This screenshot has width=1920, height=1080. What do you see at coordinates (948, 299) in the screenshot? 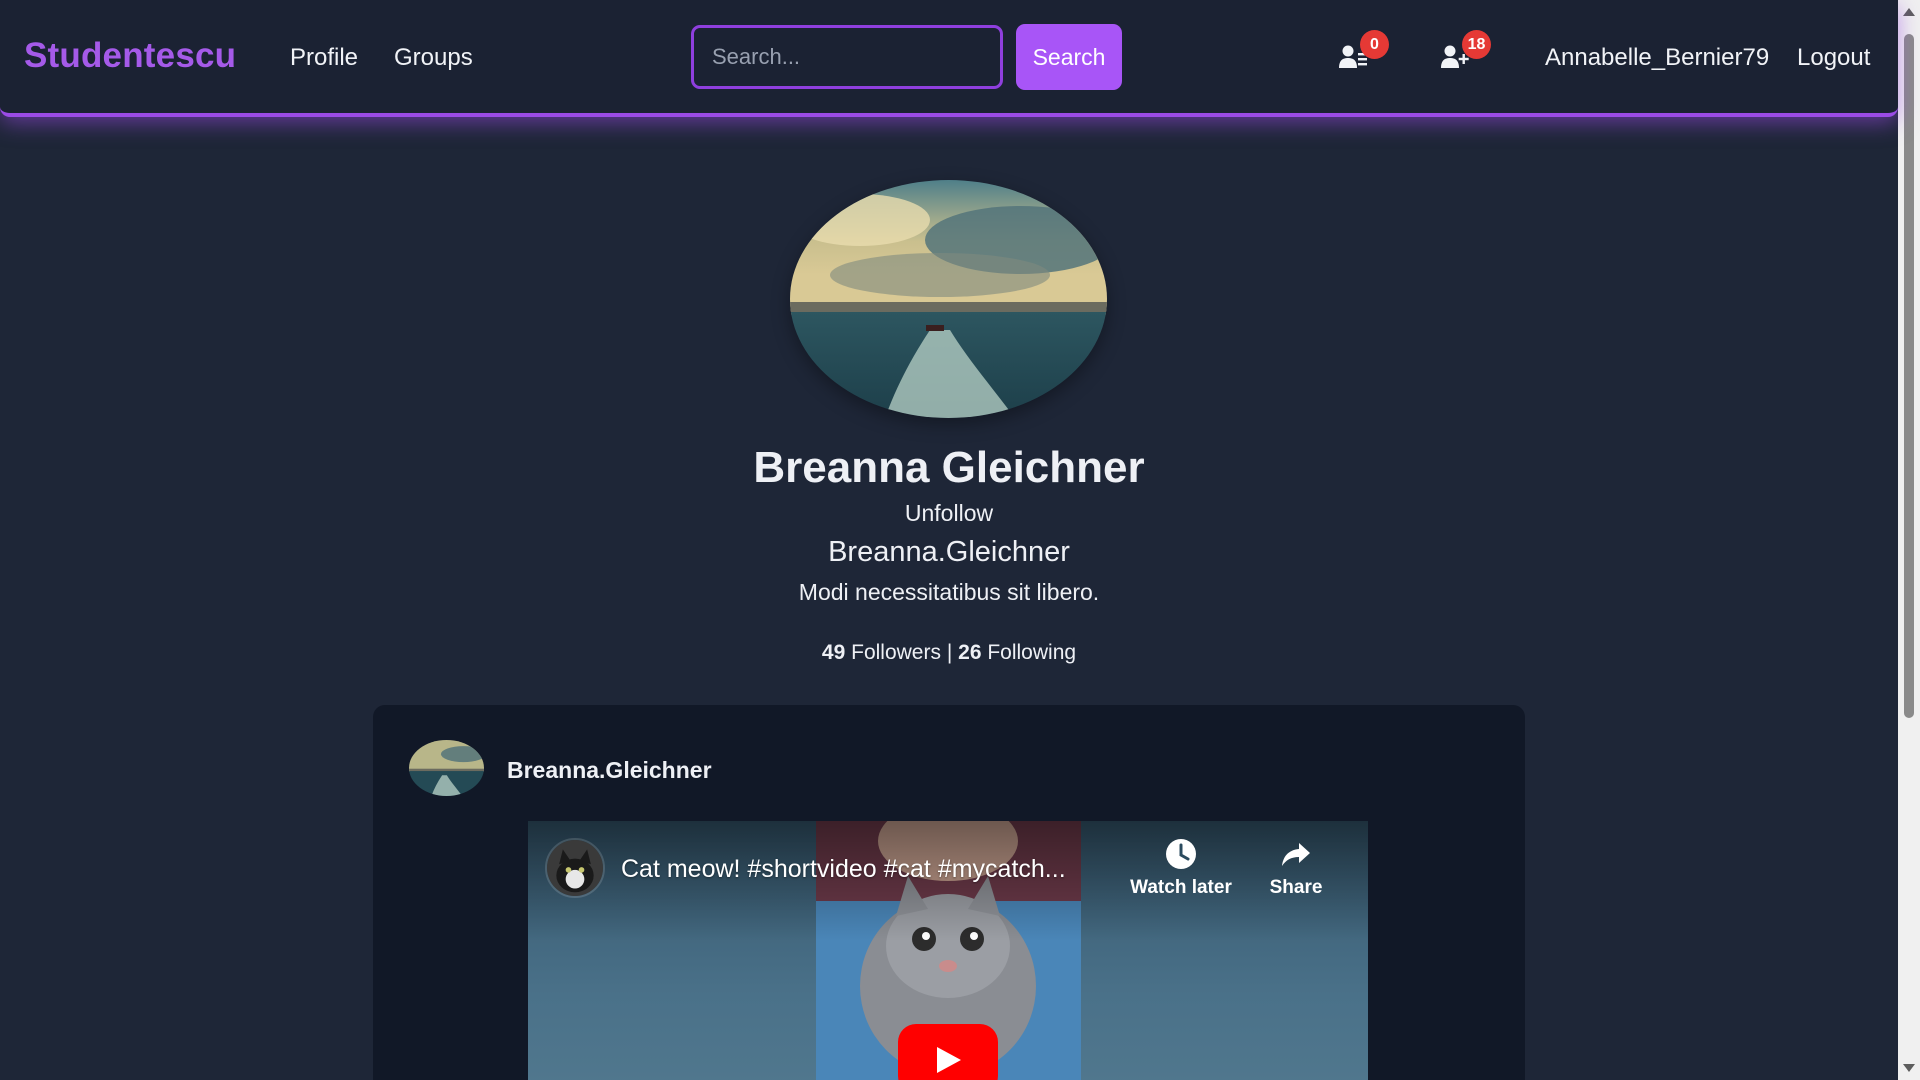
I see `profile-avatar` at bounding box center [948, 299].